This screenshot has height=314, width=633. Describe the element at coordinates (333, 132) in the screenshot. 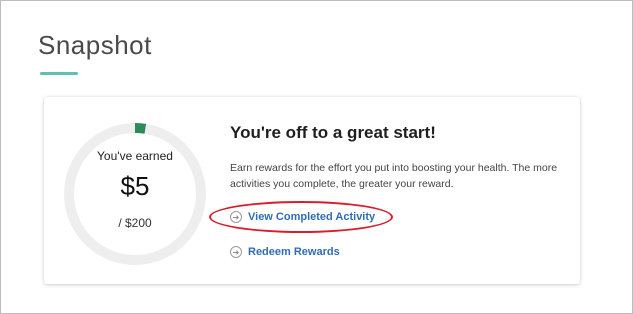

I see `headline: You're off to a great start!` at that location.